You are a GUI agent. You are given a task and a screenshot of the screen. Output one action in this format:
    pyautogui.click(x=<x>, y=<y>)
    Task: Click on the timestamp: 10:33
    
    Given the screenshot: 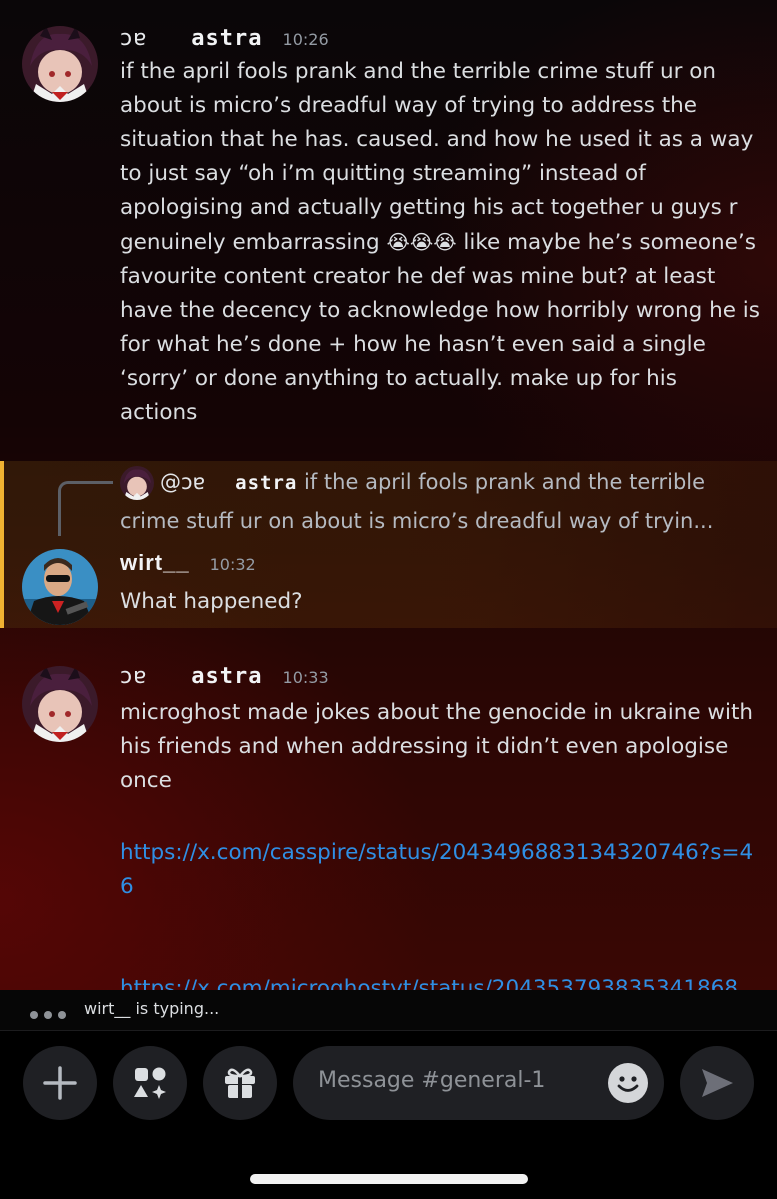 What is the action you would take?
    pyautogui.click(x=305, y=677)
    